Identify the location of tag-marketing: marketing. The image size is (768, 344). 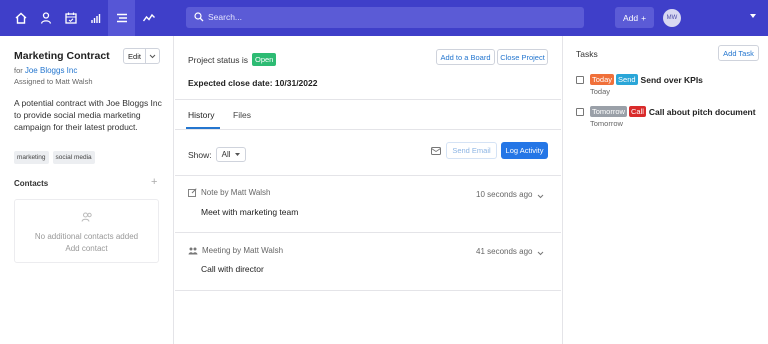
(31, 157).